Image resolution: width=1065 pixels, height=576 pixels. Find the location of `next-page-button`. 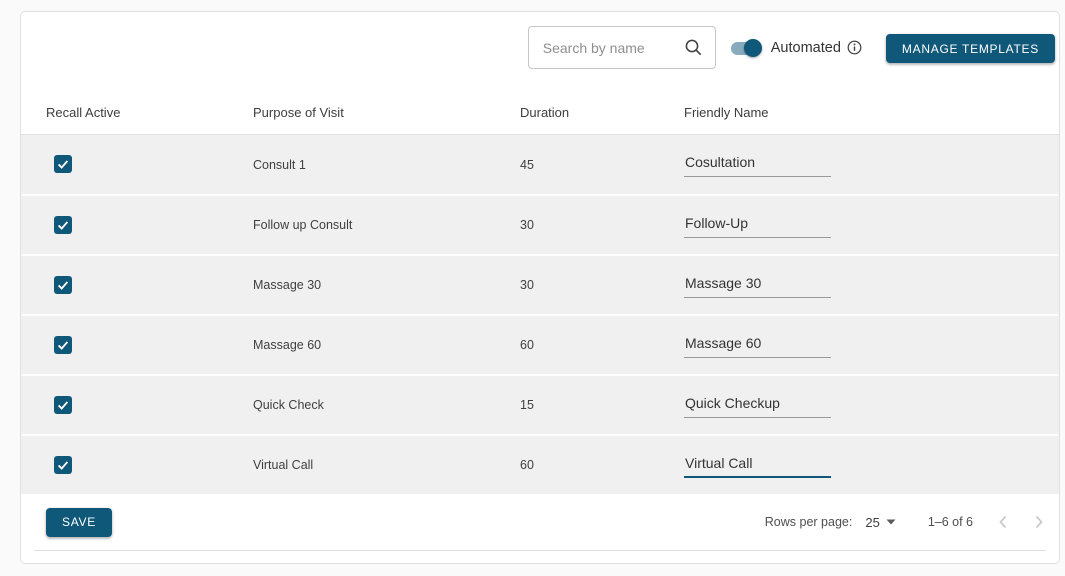

next-page-button is located at coordinates (1039, 522).